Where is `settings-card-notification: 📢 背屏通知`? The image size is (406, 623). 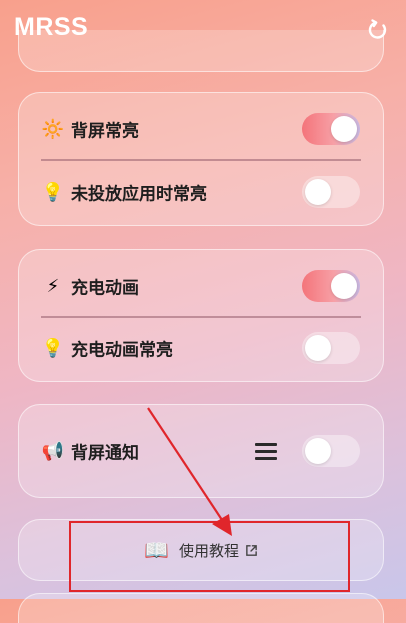
settings-card-notification: 📢 背屏通知 is located at coordinates (201, 451).